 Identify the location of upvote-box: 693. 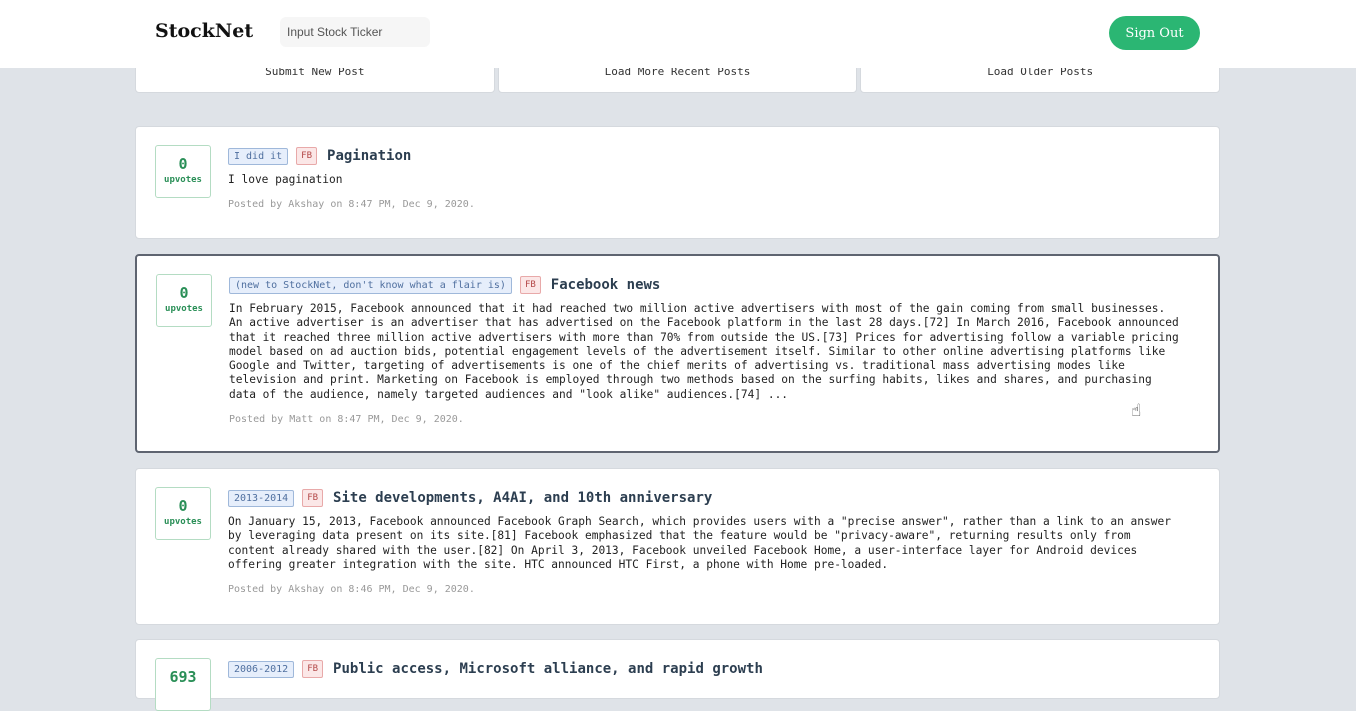
(183, 684).